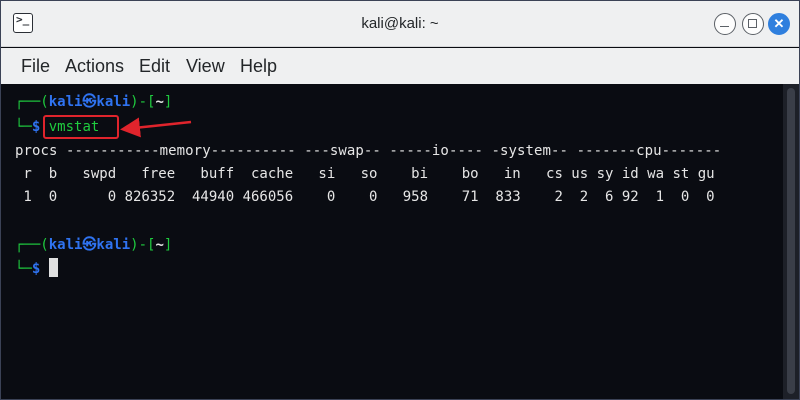 The height and width of the screenshot is (400, 800). What do you see at coordinates (53, 267) in the screenshot?
I see `text-cursor` at bounding box center [53, 267].